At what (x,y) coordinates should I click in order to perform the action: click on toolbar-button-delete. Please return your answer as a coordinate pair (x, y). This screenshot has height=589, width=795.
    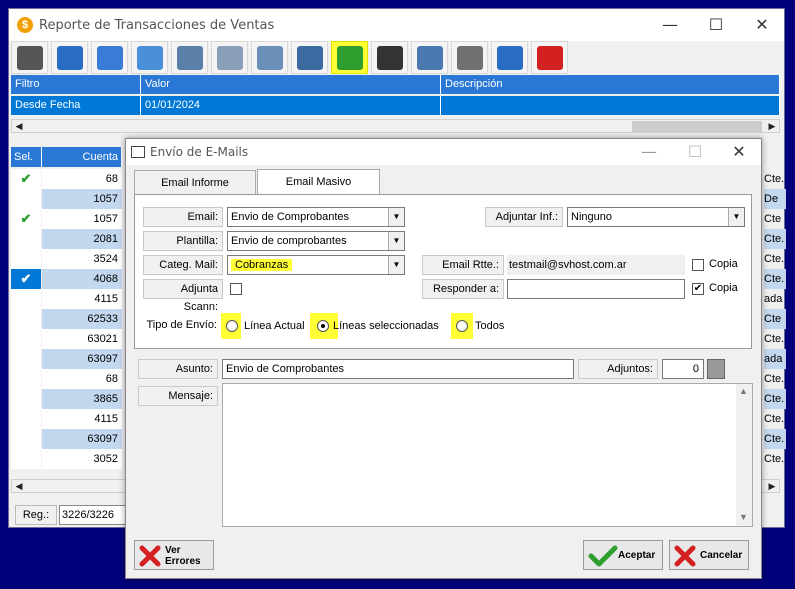
    Looking at the image, I should click on (549, 57).